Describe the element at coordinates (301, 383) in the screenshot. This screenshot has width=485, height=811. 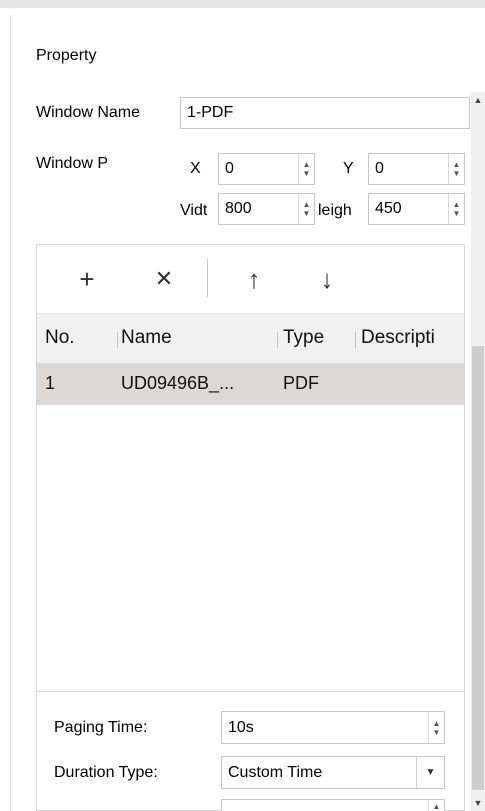
I see `cell-type: PDF` at that location.